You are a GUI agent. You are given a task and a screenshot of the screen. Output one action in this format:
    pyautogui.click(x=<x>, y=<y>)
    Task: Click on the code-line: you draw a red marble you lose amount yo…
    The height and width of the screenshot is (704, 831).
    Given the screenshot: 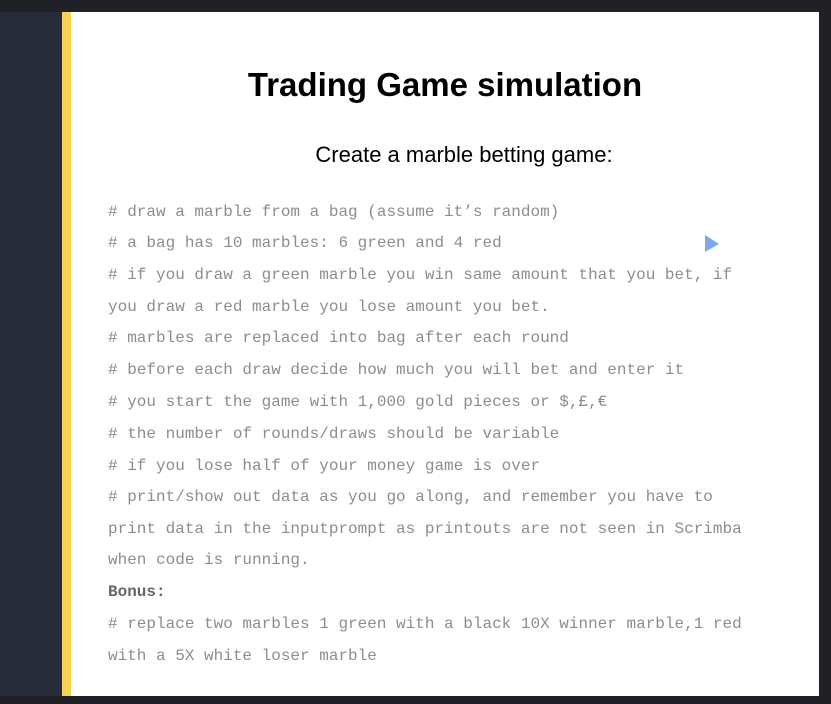 What is the action you would take?
    pyautogui.click(x=329, y=307)
    